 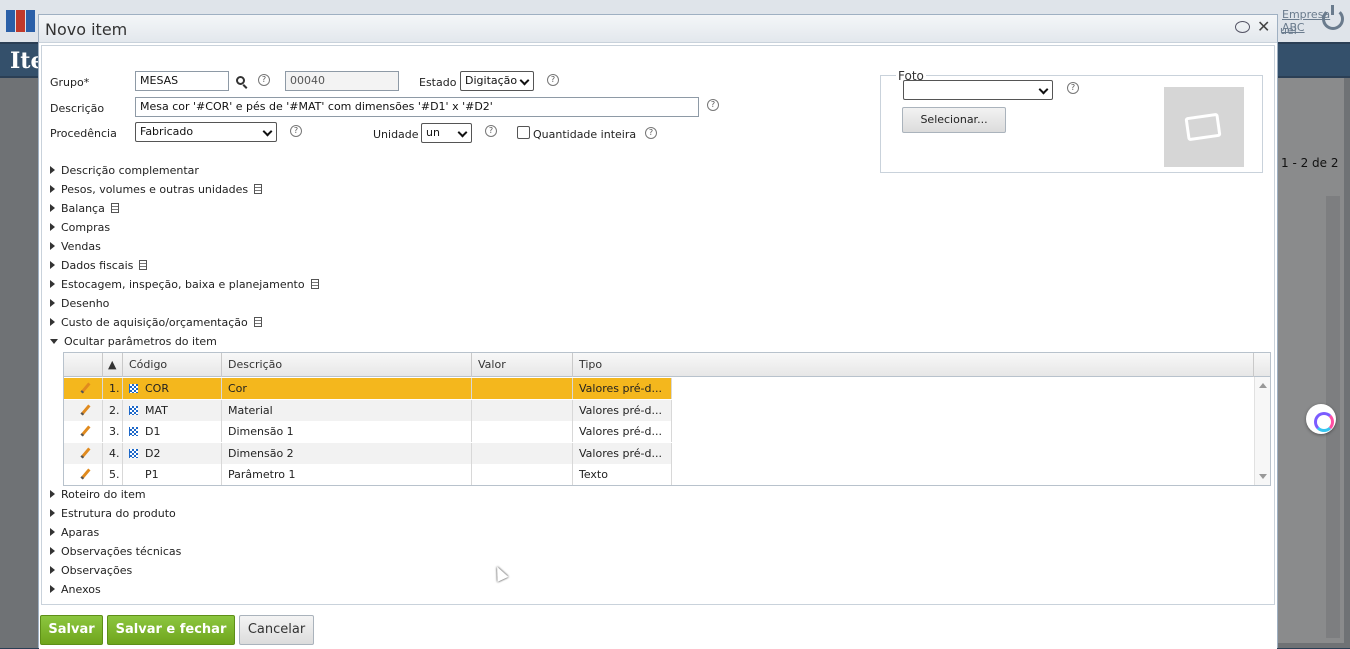 I want to click on section-ocultar-parametros: Ocultar parâmetros do item, so click(x=133, y=341).